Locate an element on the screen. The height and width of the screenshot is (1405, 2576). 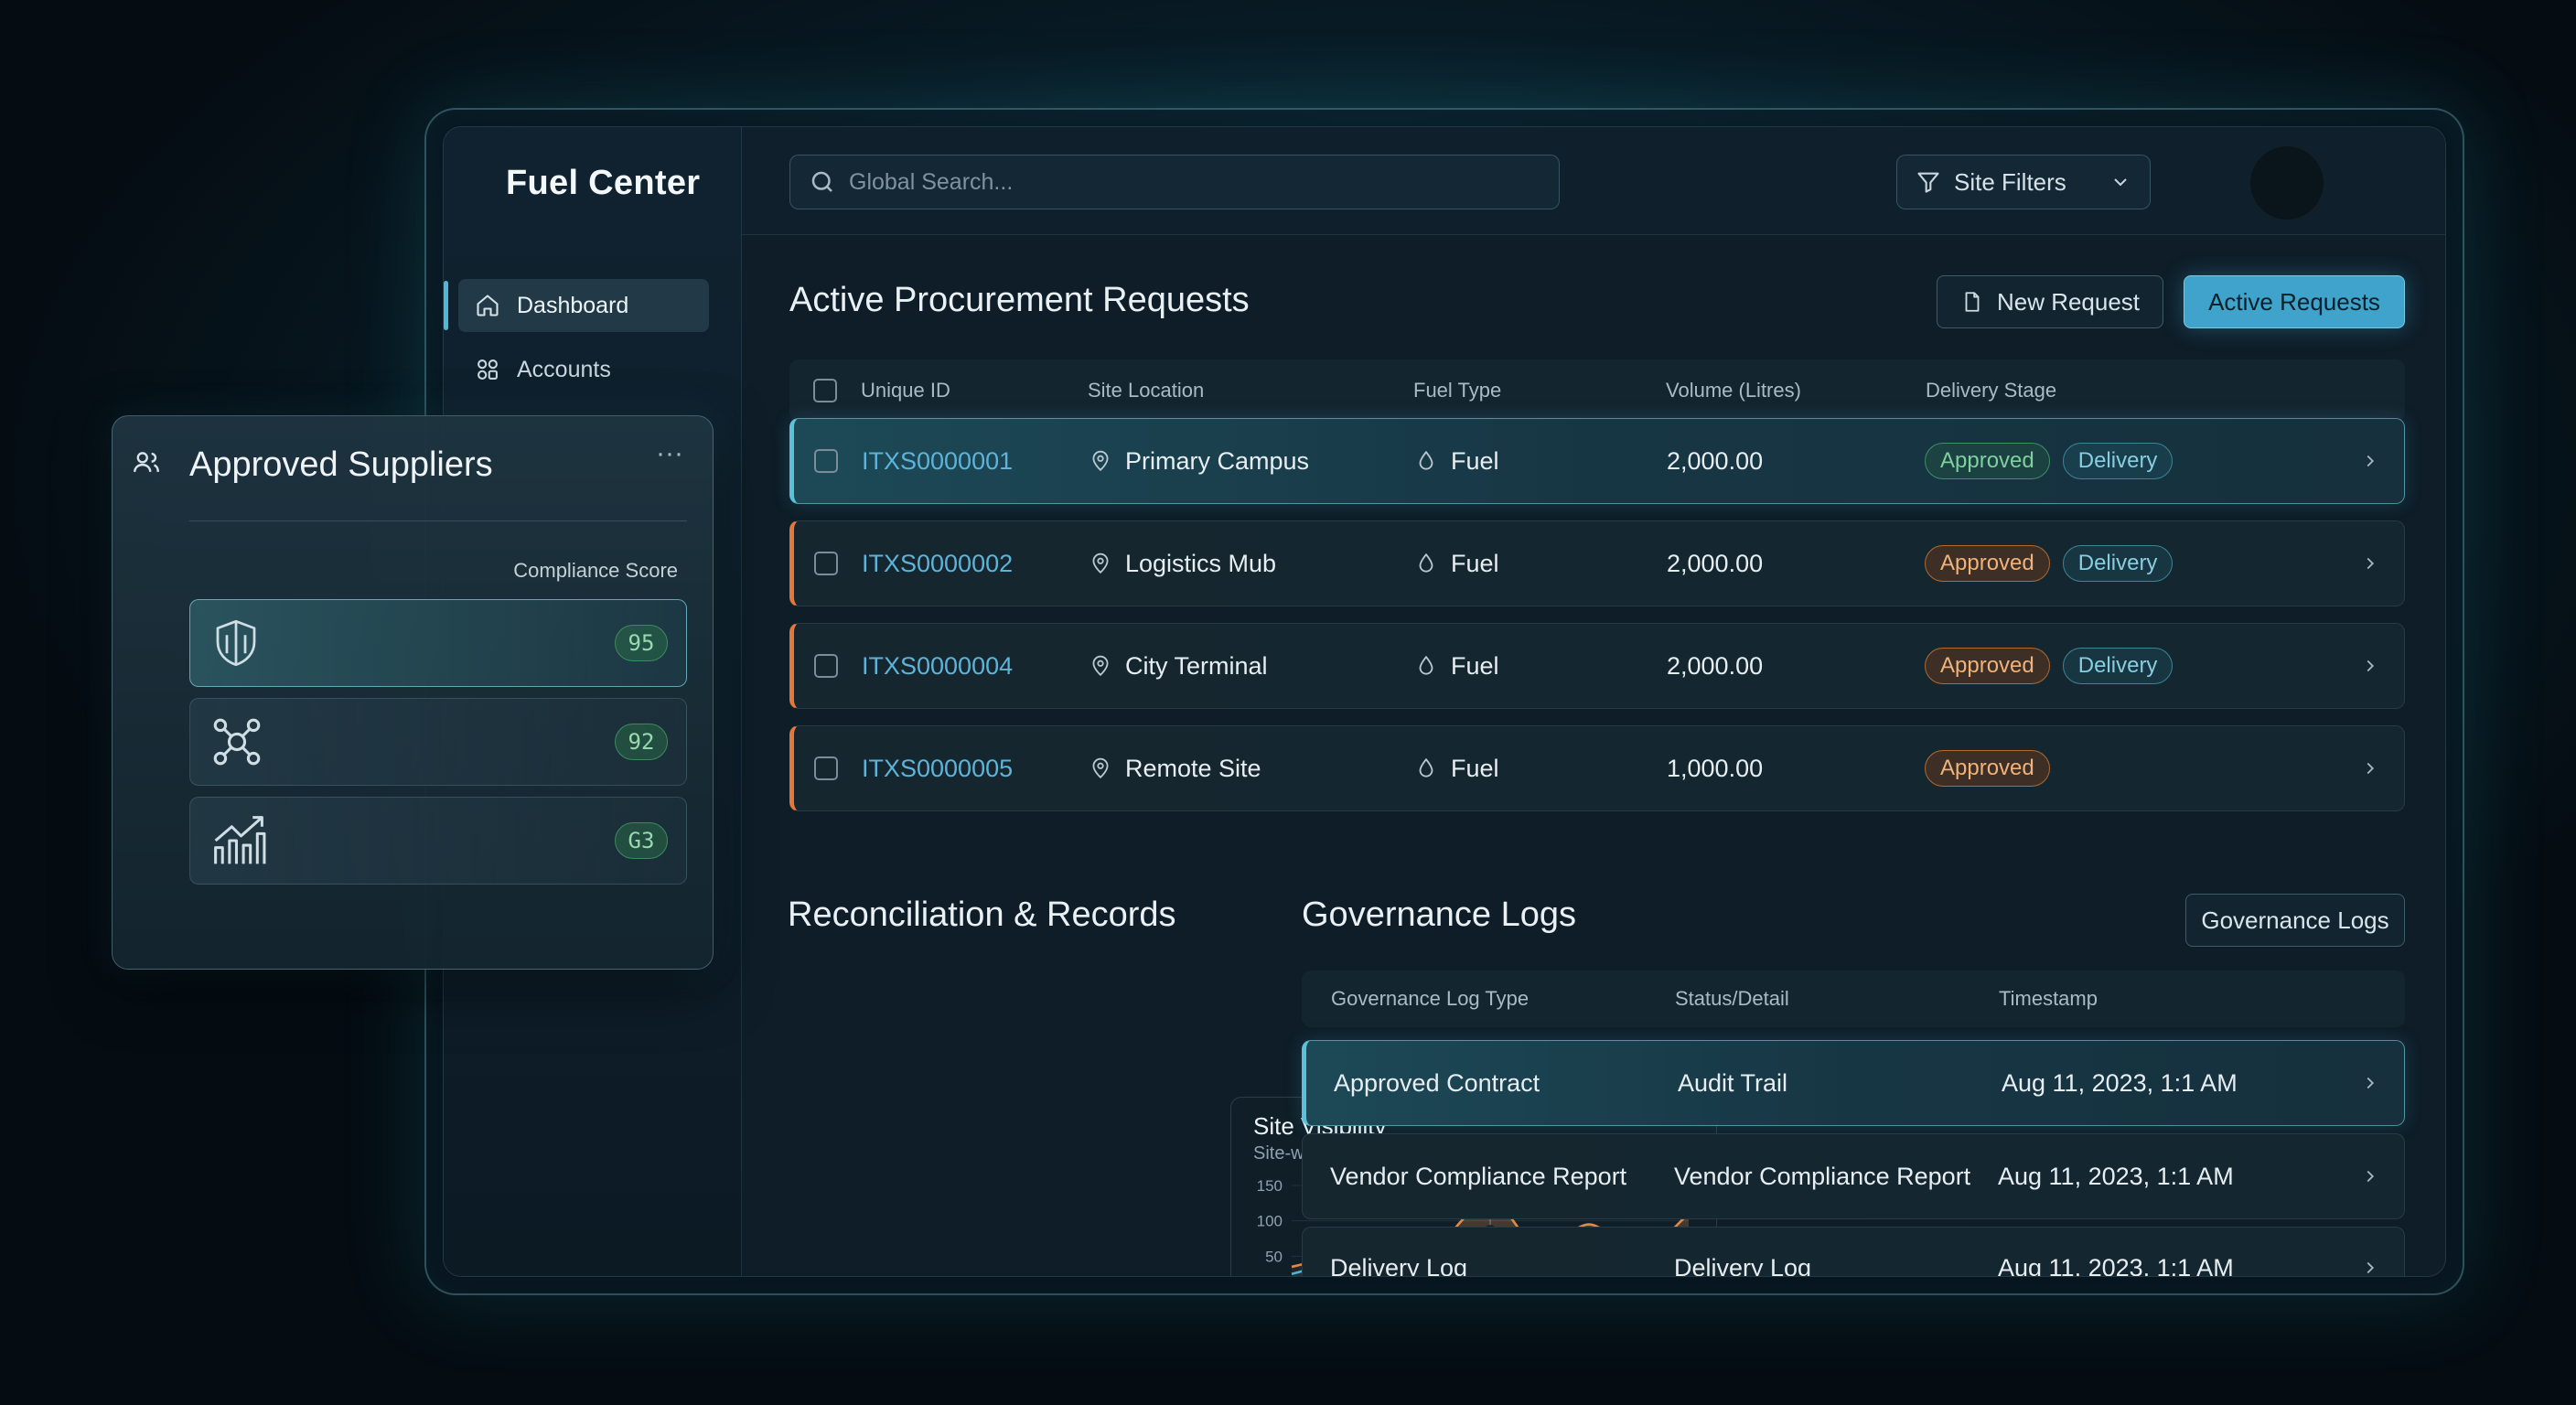
governance-logs-button: Governance Logs is located at coordinates (2295, 921).